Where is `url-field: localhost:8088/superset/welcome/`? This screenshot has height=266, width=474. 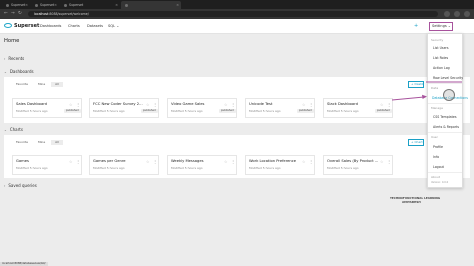 url-field: localhost:8088/superset/welcome/ is located at coordinates (233, 14).